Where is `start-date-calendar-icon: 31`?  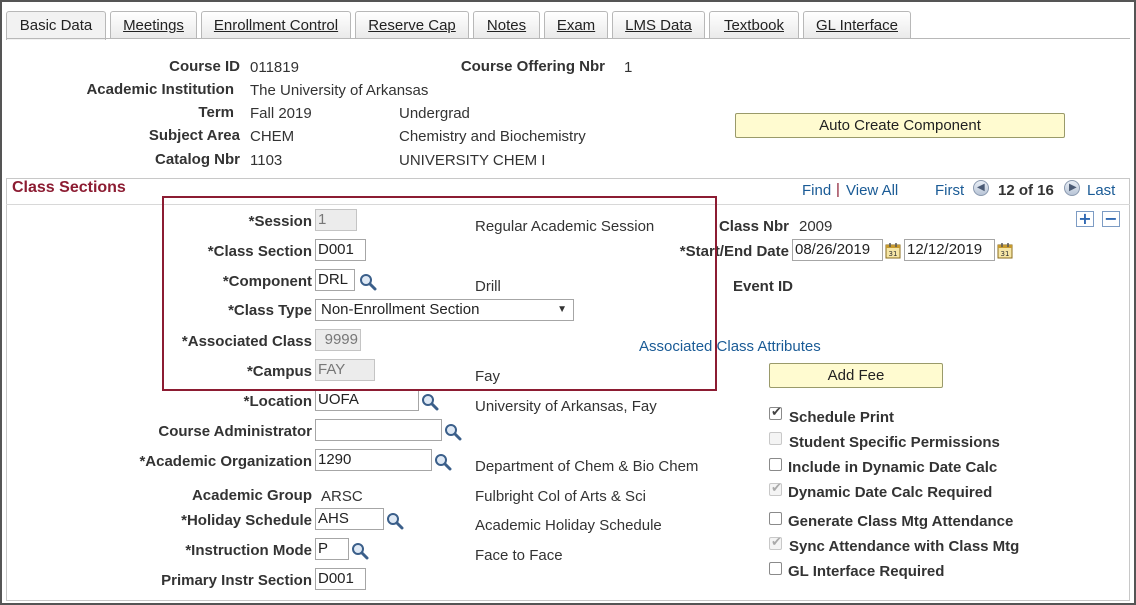 start-date-calendar-icon: 31 is located at coordinates (893, 250).